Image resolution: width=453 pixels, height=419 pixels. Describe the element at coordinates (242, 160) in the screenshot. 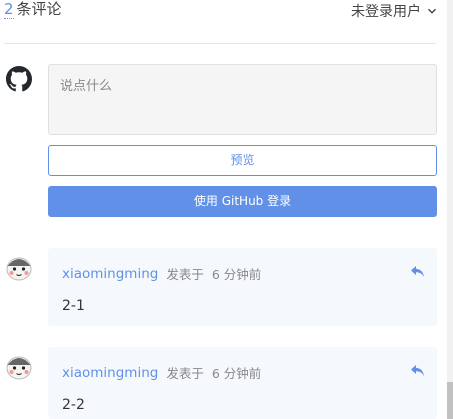

I see `preview-button: 预览` at that location.